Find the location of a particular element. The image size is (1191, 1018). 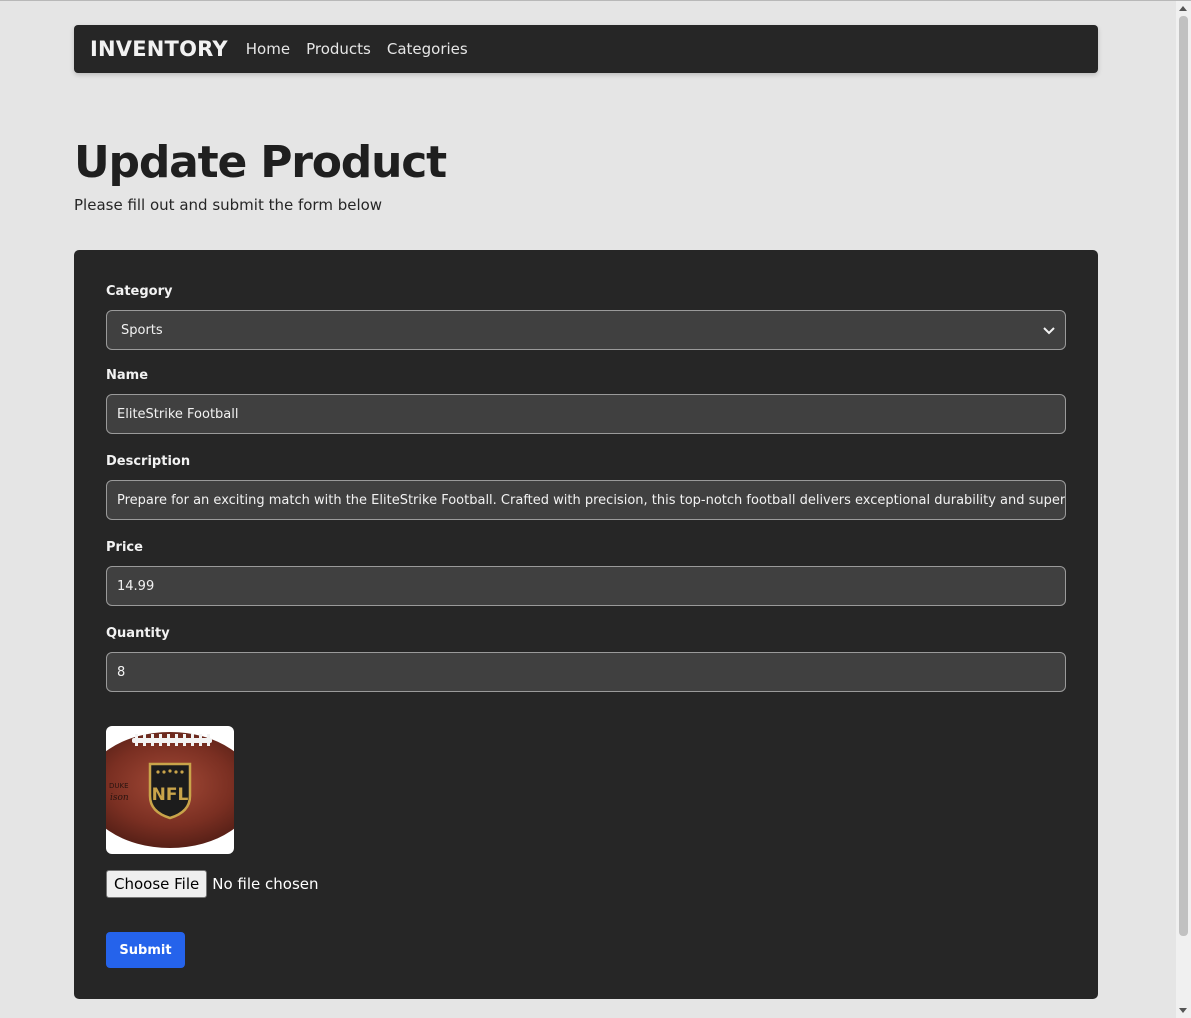

price-input: 14.99 is located at coordinates (586, 586).